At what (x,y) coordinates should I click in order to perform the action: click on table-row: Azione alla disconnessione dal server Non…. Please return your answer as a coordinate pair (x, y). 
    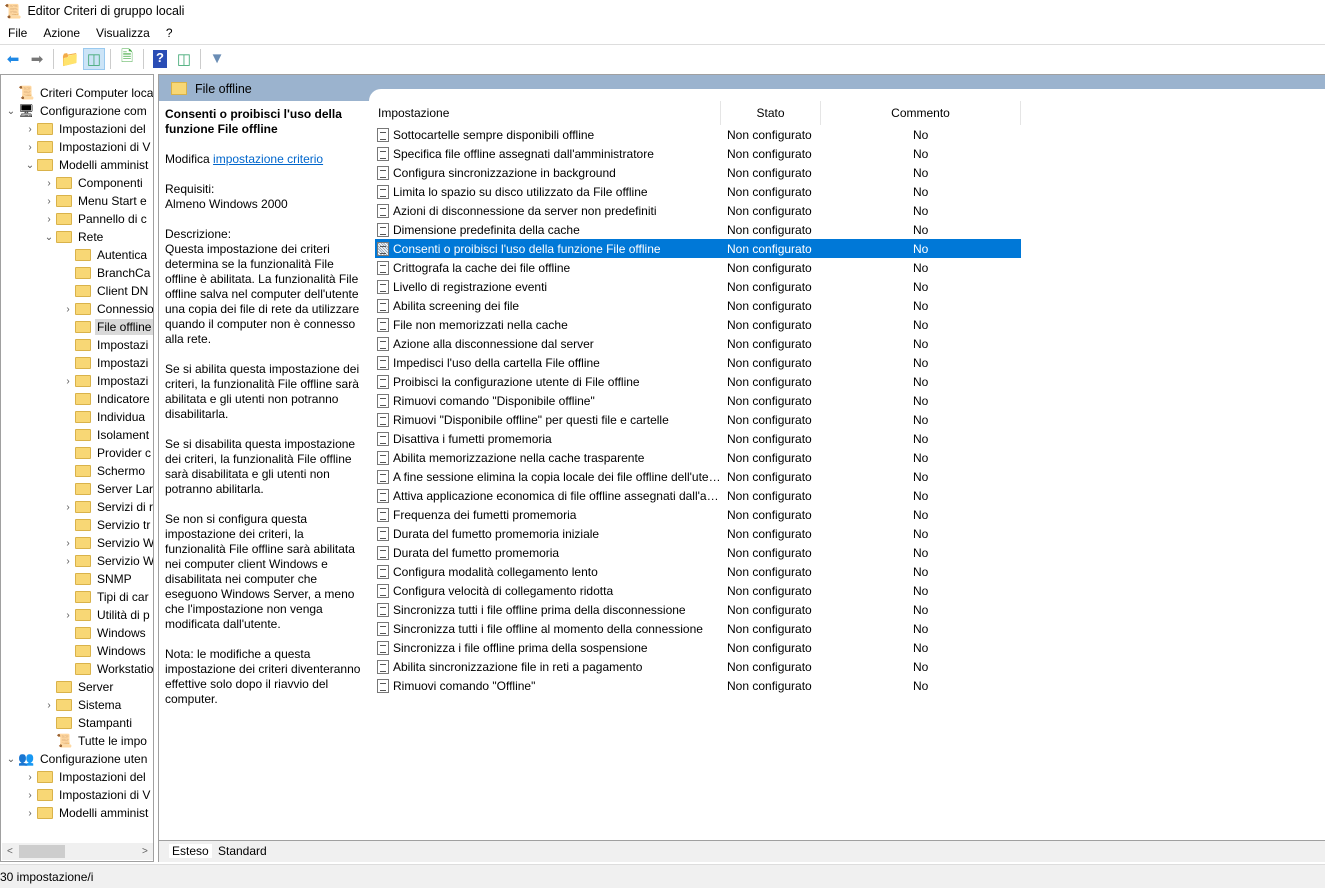
    Looking at the image, I should click on (698, 343).